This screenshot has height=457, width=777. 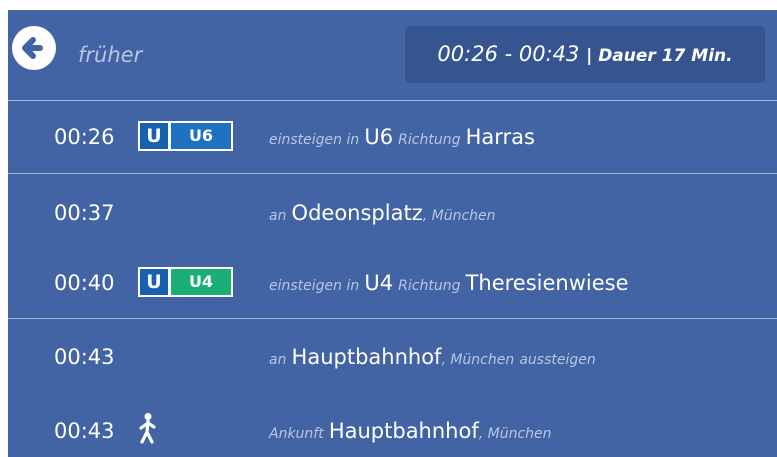 I want to click on arrow-left-circle-icon, so click(x=32, y=48).